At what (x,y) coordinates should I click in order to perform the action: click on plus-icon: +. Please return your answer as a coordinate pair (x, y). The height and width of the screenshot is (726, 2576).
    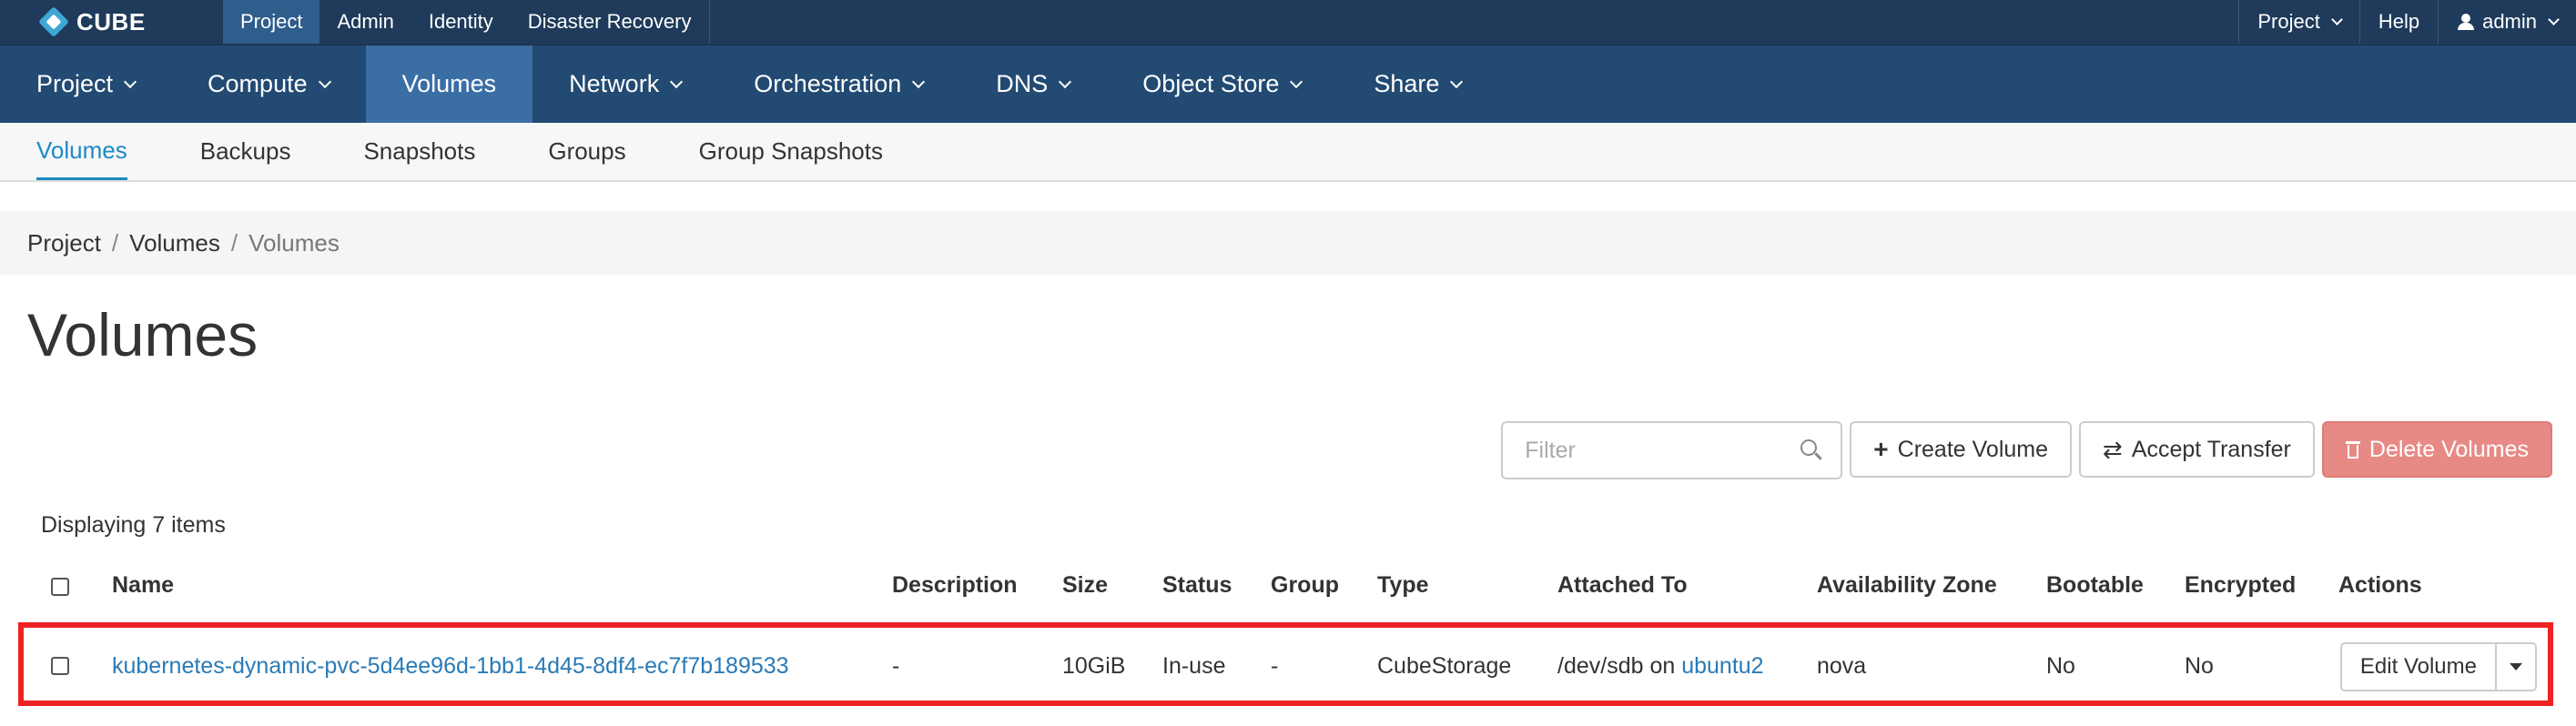
    Looking at the image, I should click on (1881, 449).